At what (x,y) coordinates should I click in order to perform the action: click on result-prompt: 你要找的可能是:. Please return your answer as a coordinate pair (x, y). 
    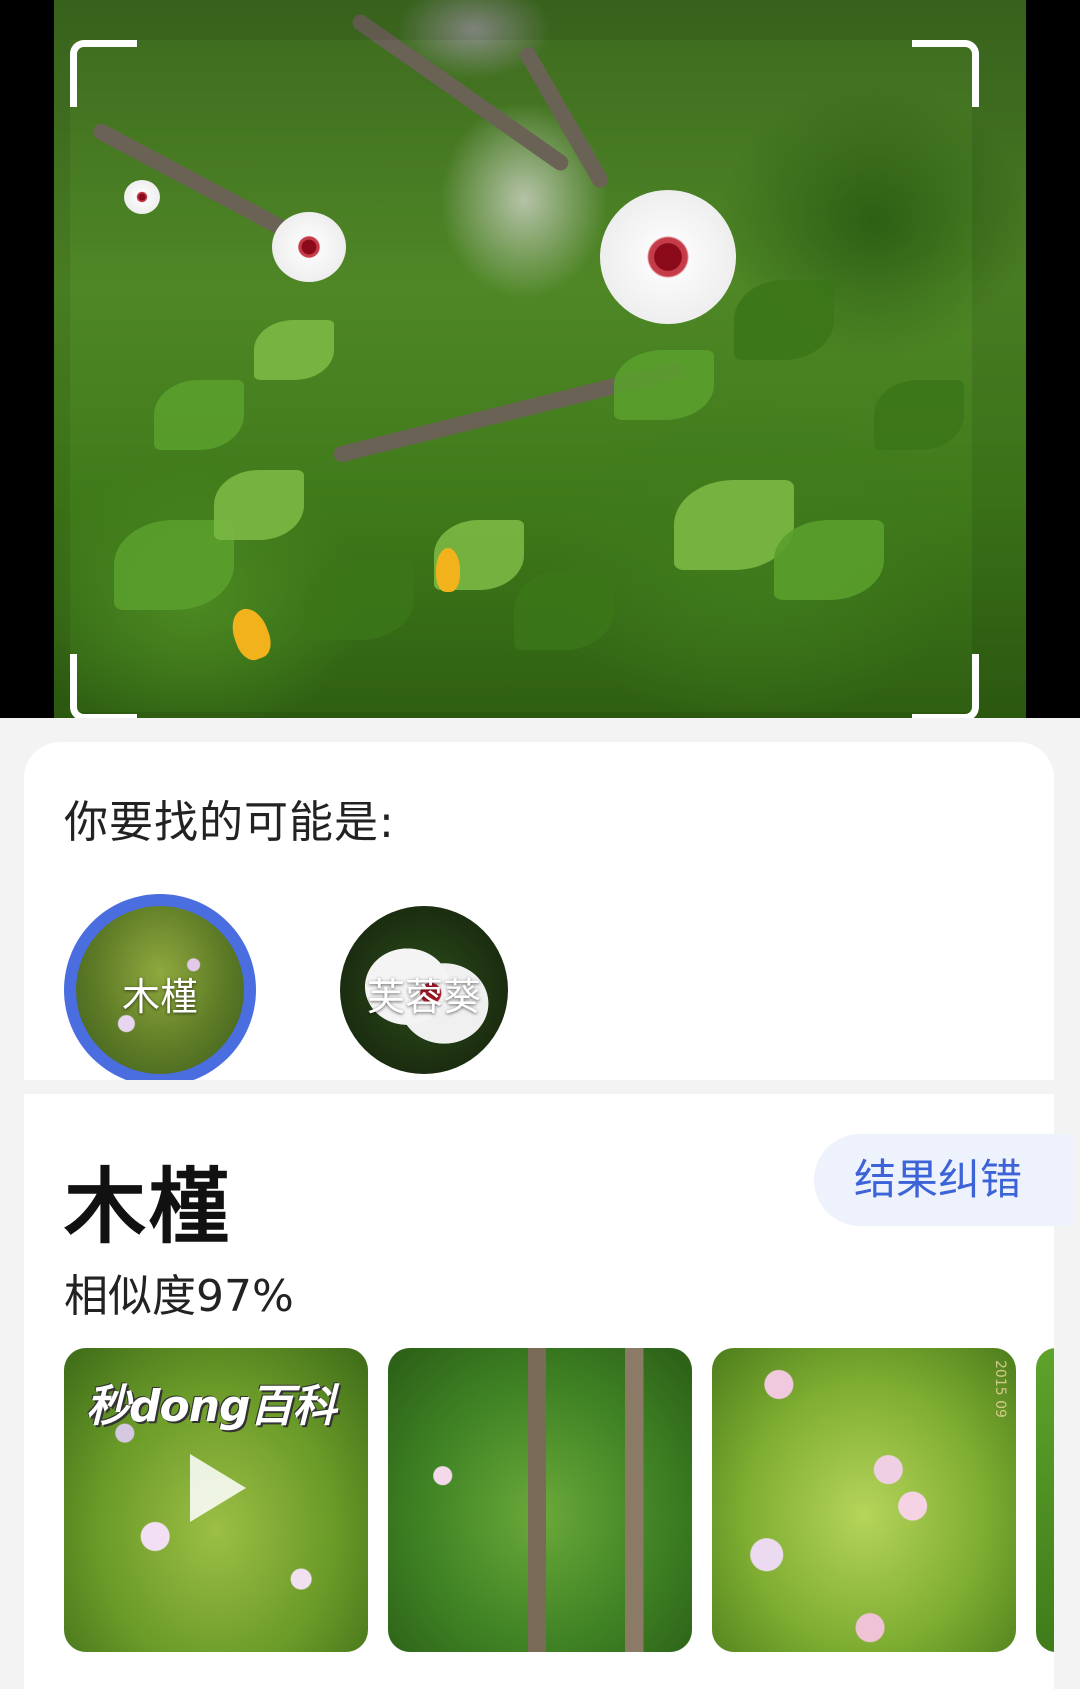
    Looking at the image, I should click on (229, 822).